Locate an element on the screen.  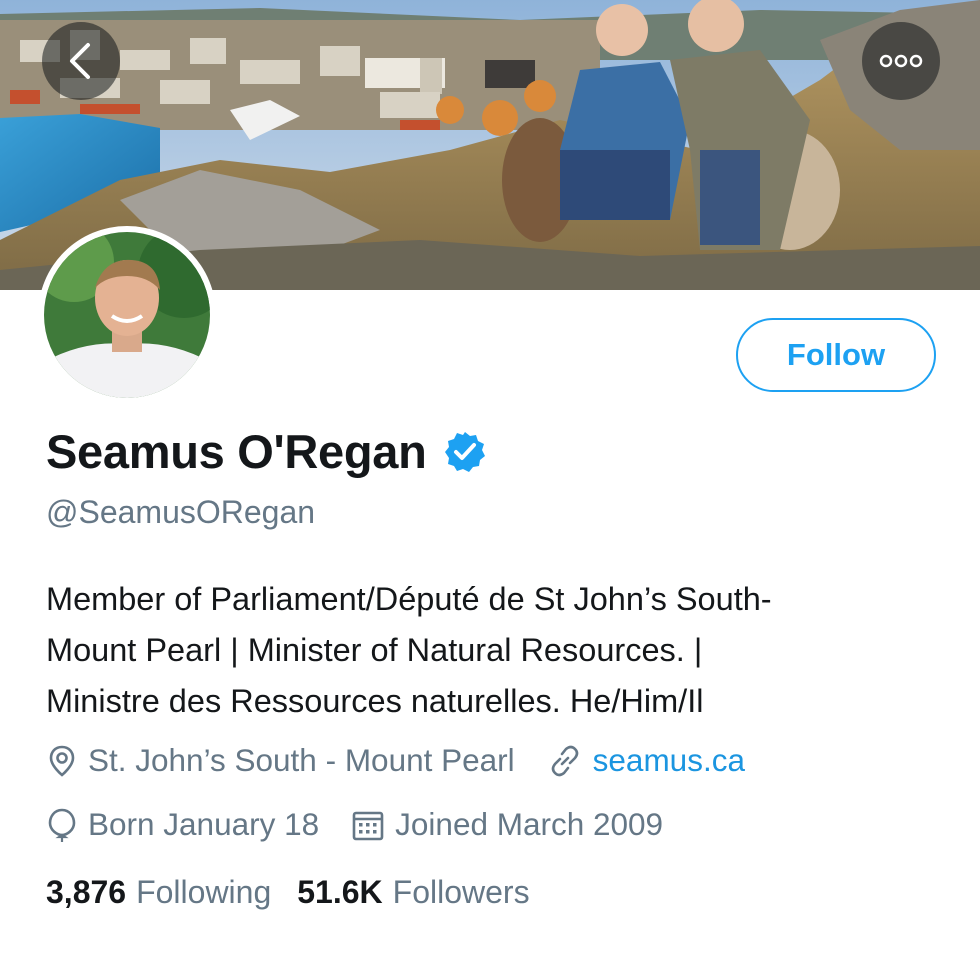
website-link: seamus.ca is located at coordinates (669, 760).